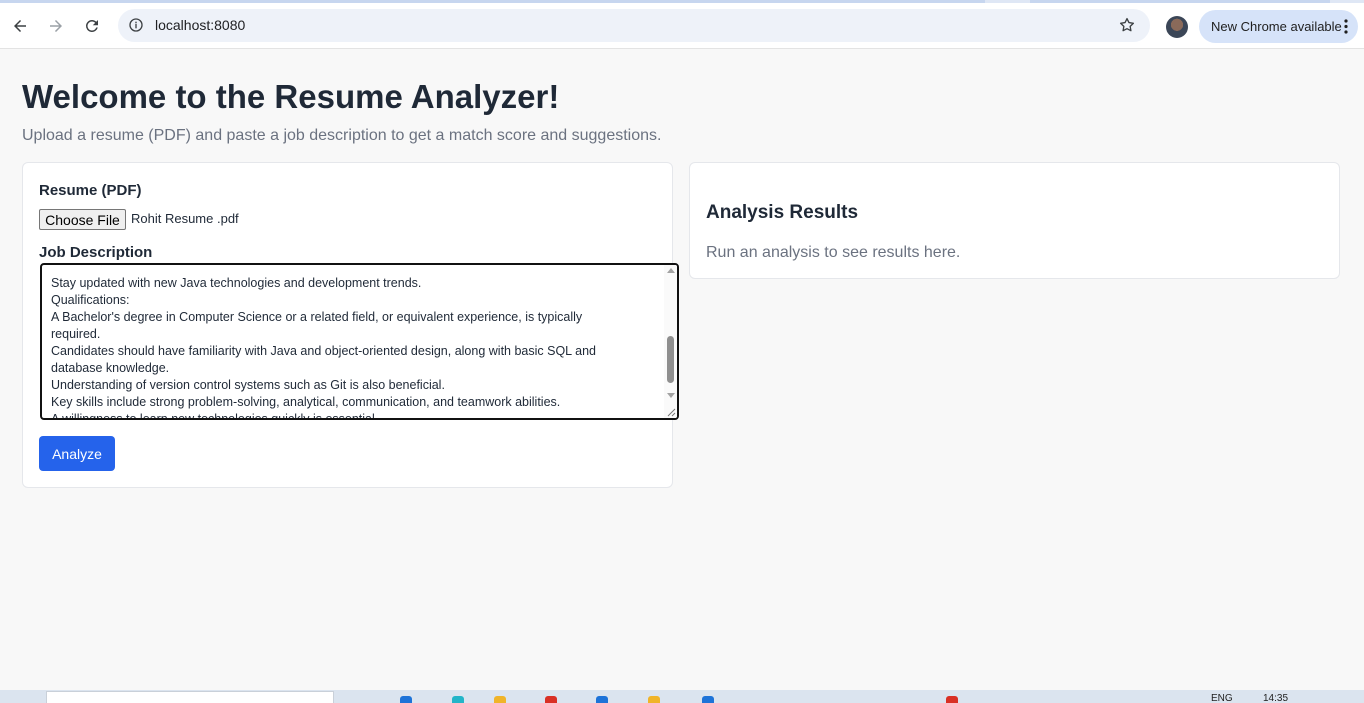  Describe the element at coordinates (96, 252) in the screenshot. I see `job-description-label: Job Description` at that location.